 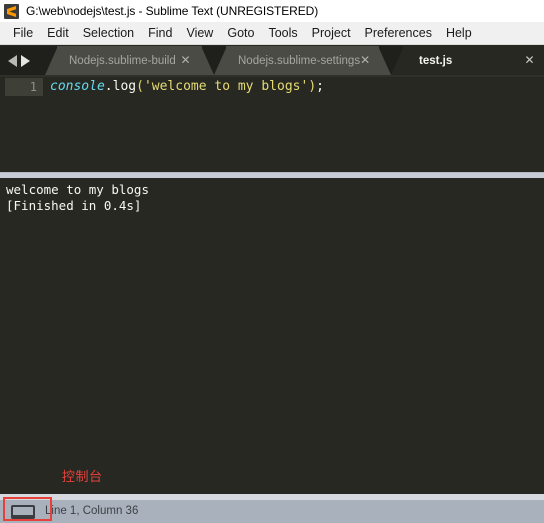 I want to click on menu-item-find: Find, so click(x=160, y=33).